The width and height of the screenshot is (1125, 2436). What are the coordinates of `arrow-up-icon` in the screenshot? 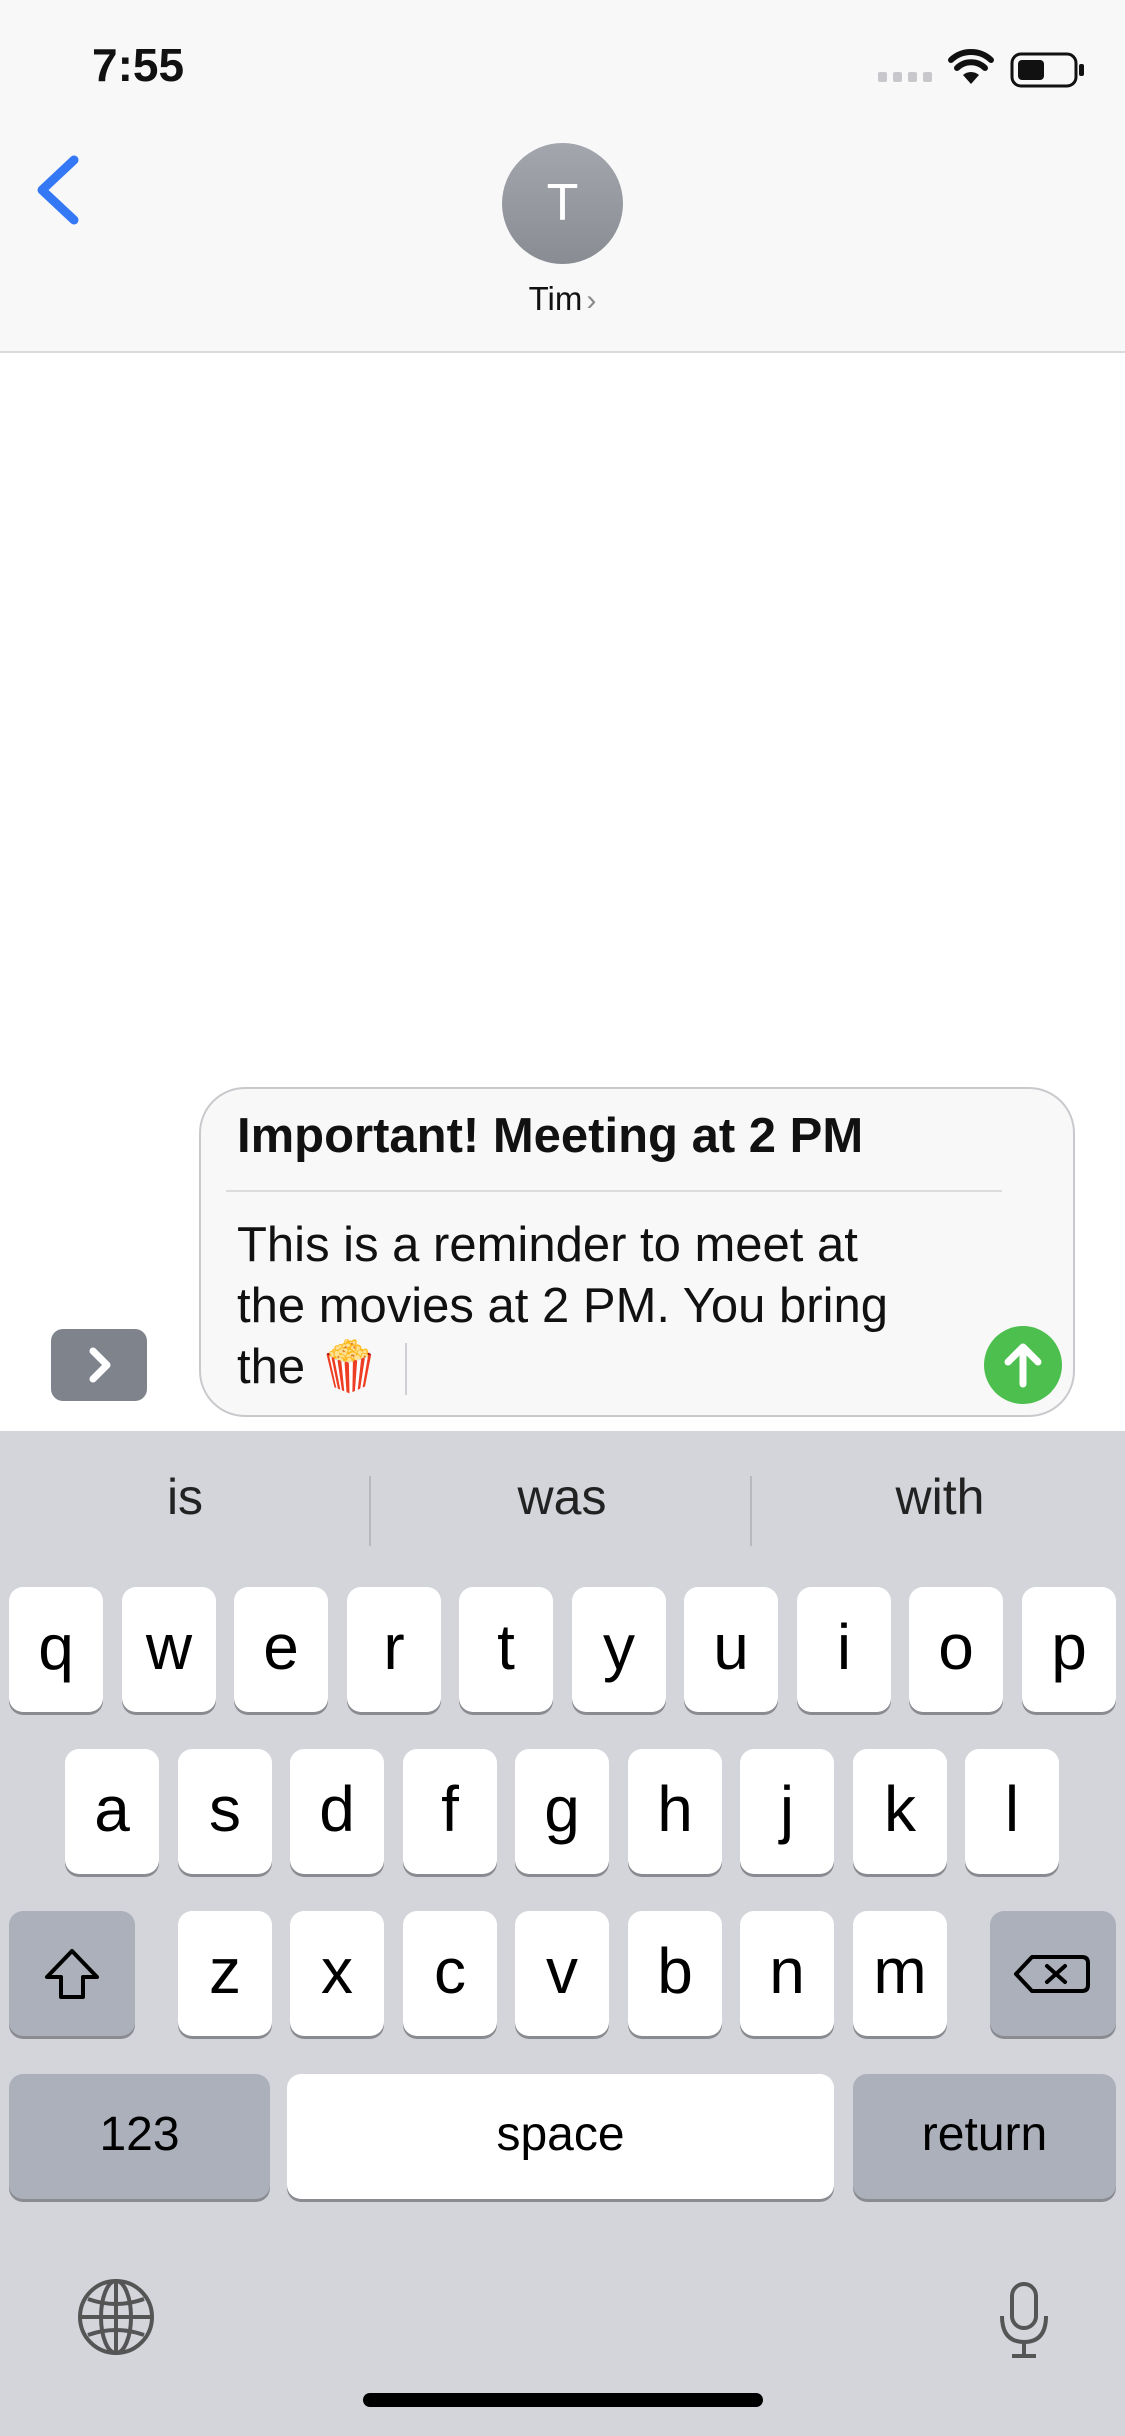 It's located at (1023, 1365).